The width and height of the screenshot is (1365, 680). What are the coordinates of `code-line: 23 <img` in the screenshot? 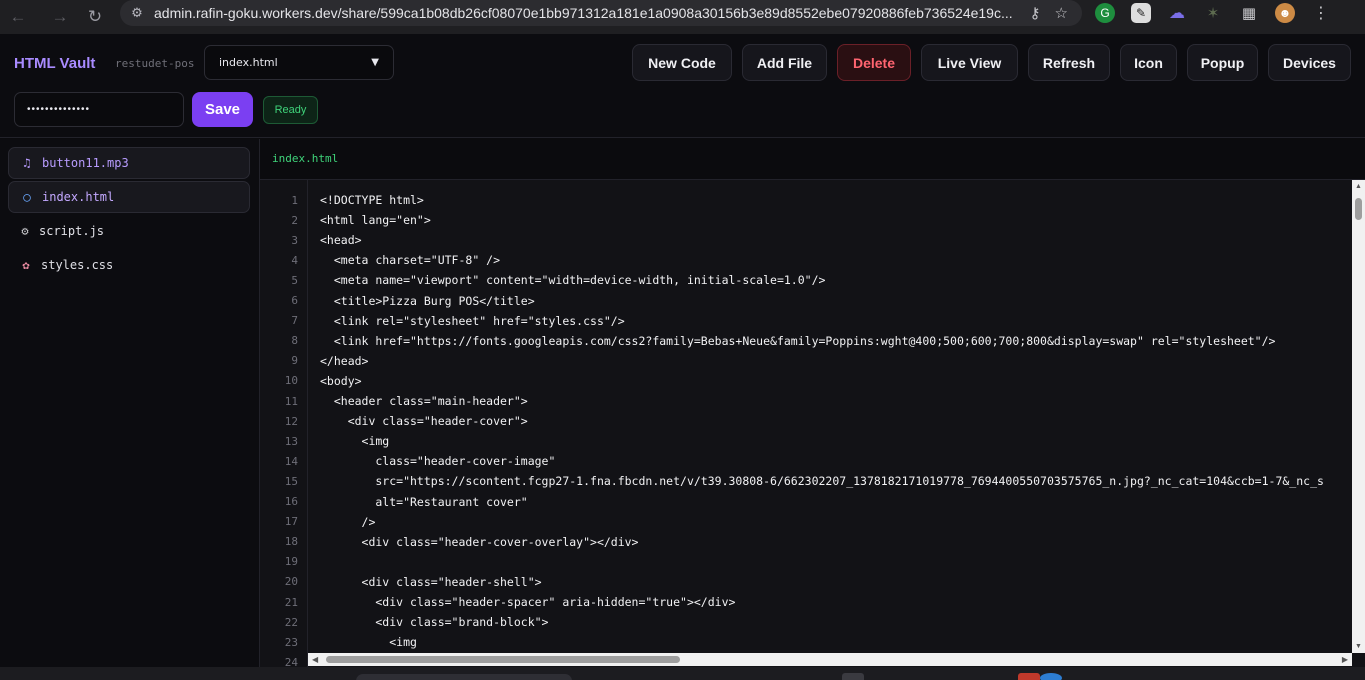 It's located at (338, 642).